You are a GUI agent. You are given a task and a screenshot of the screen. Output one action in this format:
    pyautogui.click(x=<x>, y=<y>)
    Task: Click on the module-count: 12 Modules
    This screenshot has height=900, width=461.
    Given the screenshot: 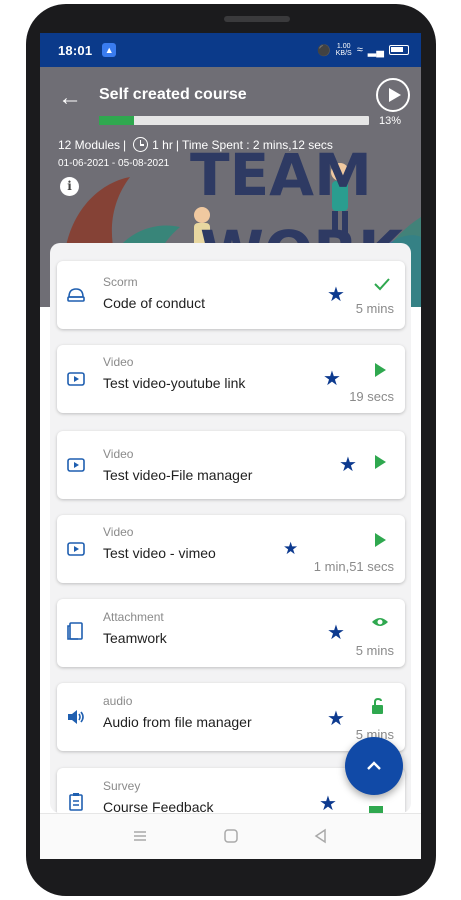 What is the action you would take?
    pyautogui.click(x=89, y=144)
    